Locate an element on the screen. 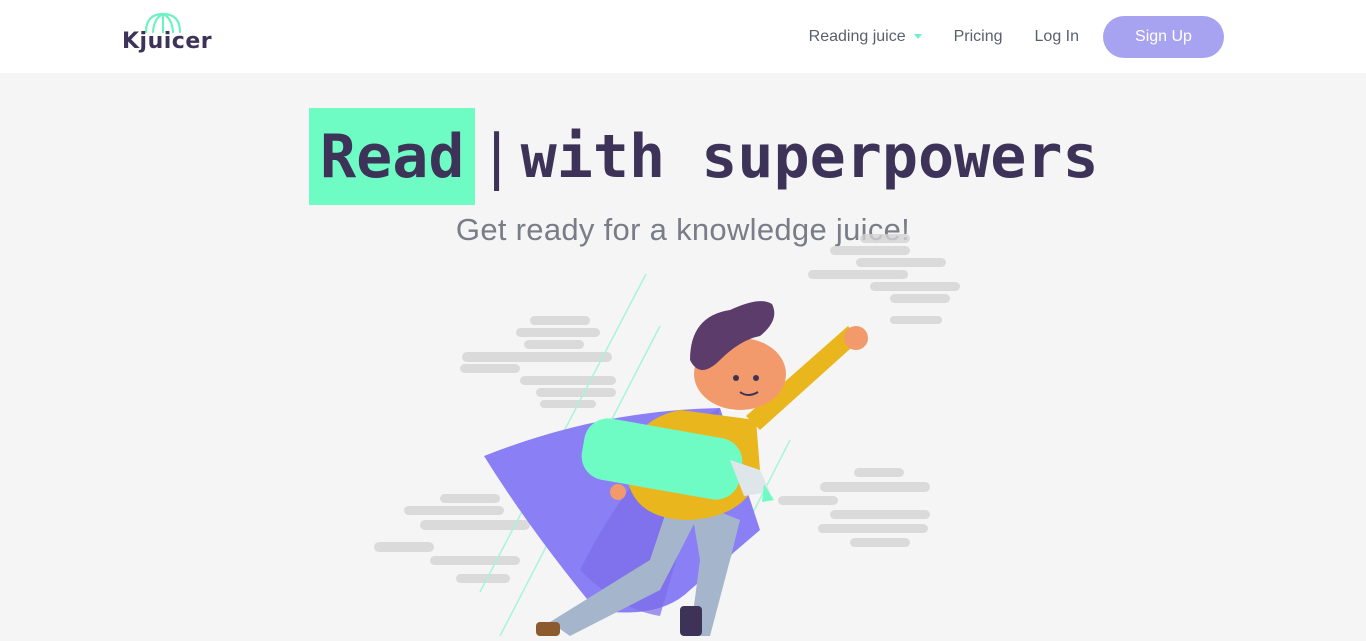 This screenshot has height=641, width=1366. title-rest: with superpowers is located at coordinates (809, 156).